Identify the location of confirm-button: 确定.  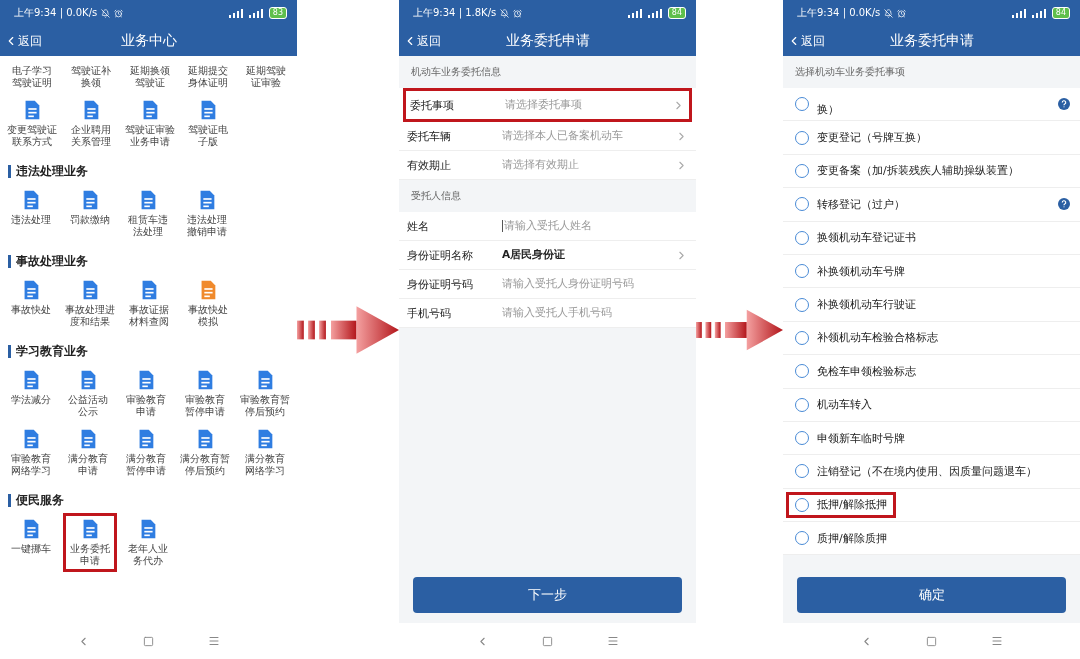
(931, 595).